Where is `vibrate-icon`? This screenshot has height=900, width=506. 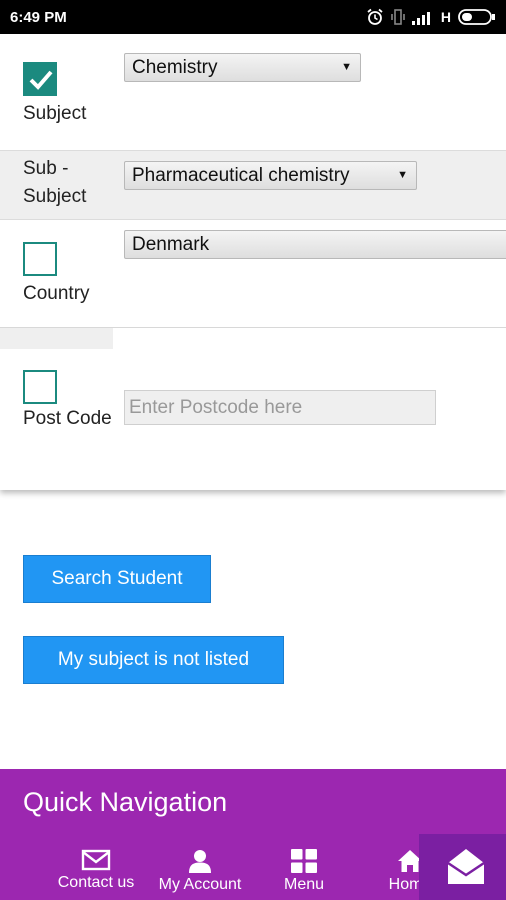 vibrate-icon is located at coordinates (398, 17).